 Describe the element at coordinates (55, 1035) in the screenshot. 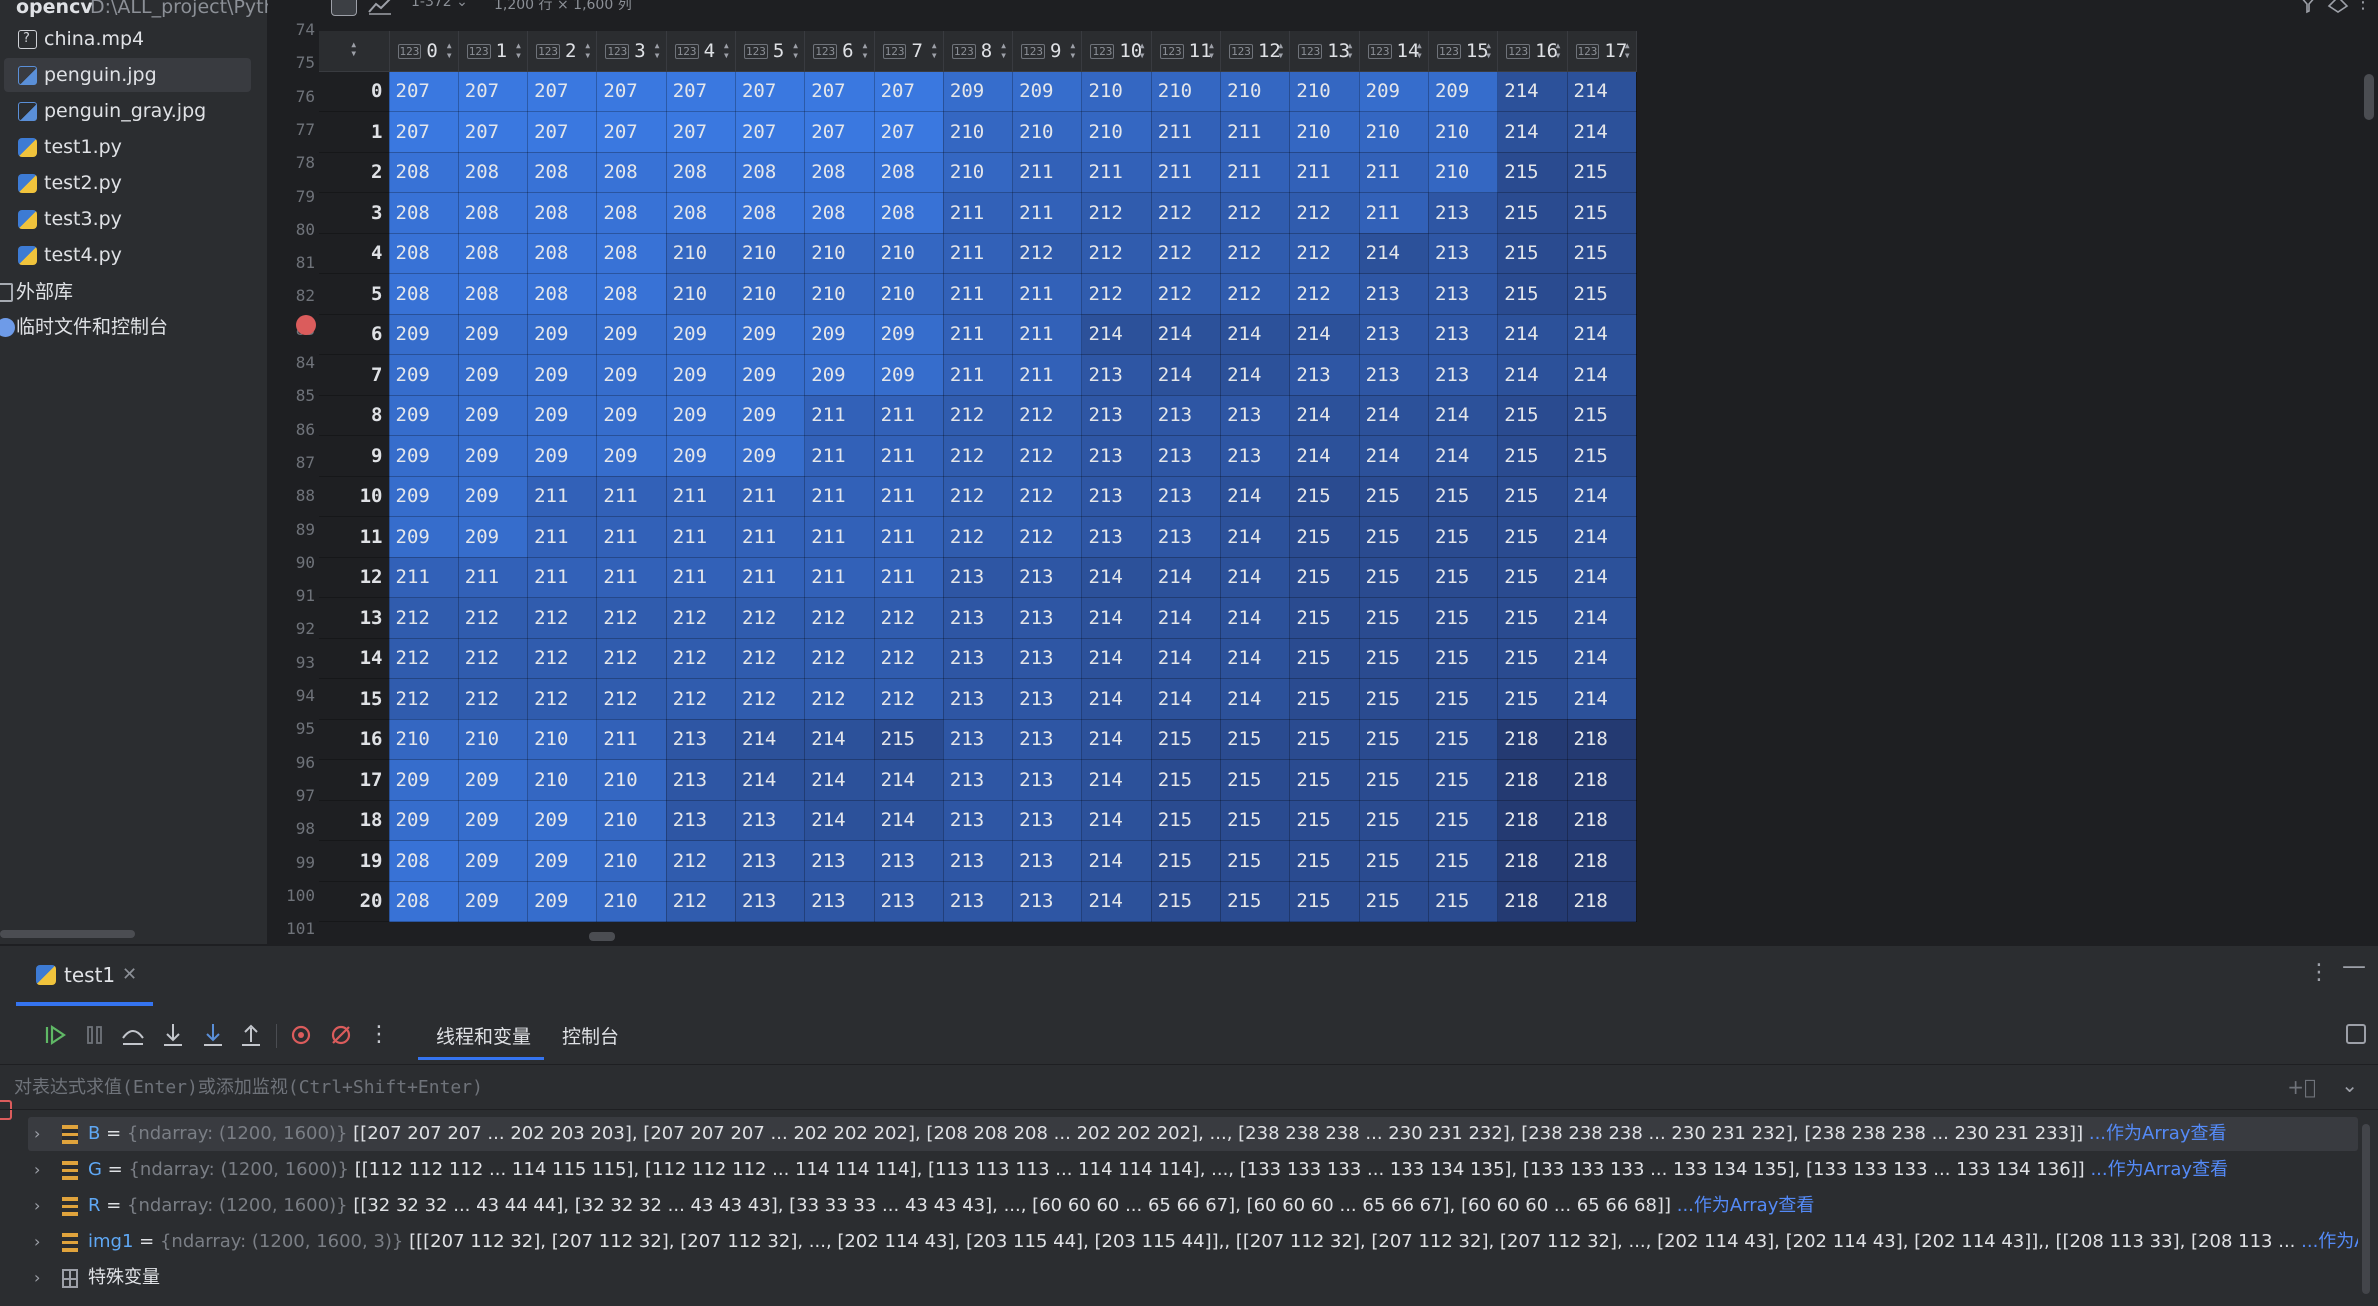

I see `resume-icon` at that location.